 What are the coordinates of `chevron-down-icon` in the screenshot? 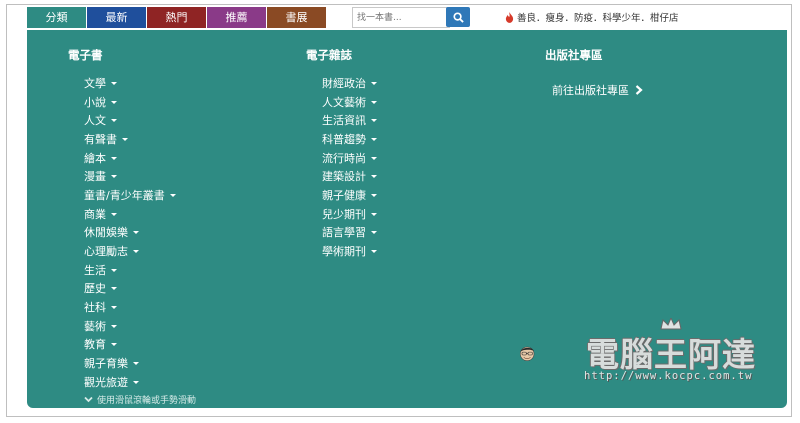 It's located at (88, 399).